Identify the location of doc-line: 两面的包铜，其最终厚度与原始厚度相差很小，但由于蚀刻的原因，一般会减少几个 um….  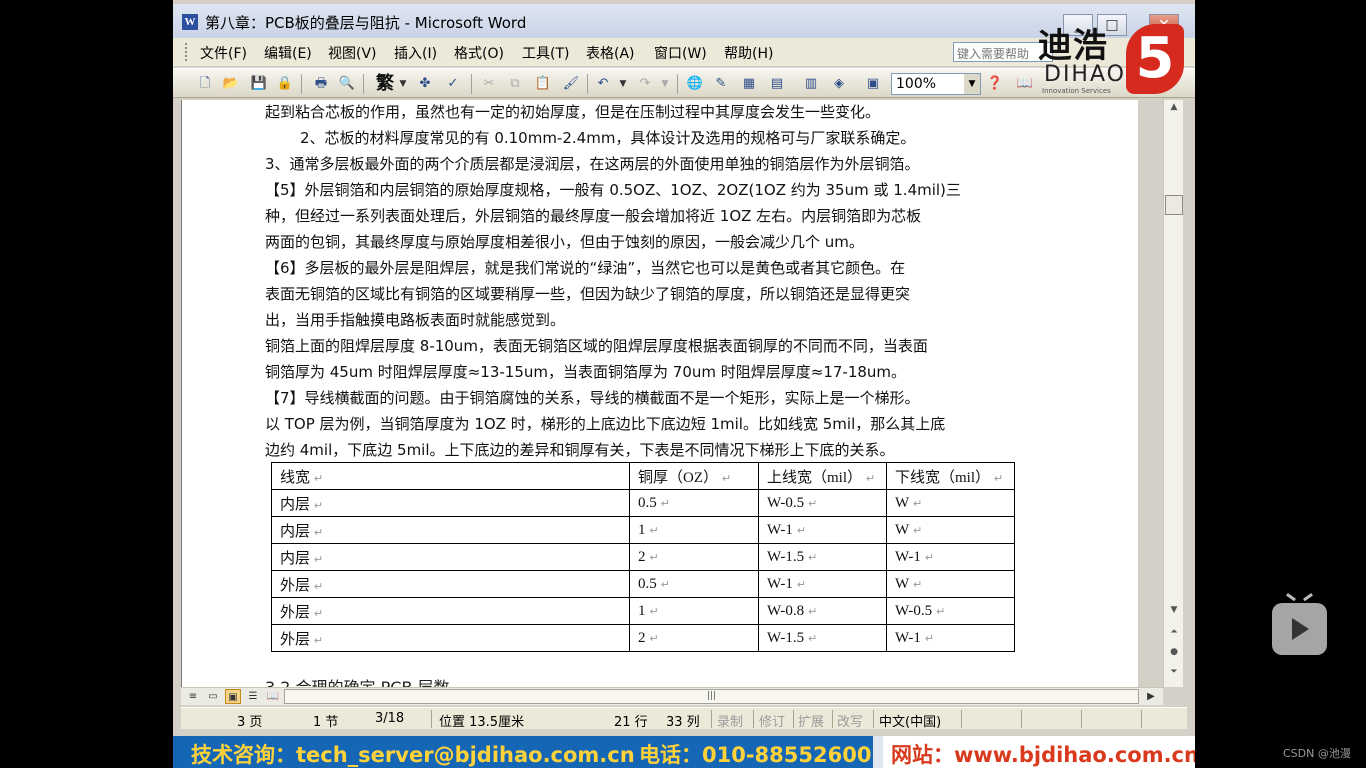
(564, 242).